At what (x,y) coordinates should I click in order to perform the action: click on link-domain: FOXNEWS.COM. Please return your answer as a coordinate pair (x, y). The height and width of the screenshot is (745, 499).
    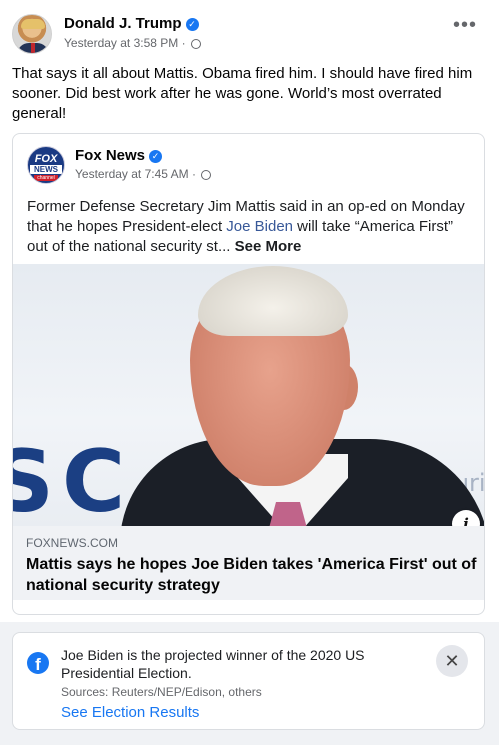
    Looking at the image, I should click on (72, 543).